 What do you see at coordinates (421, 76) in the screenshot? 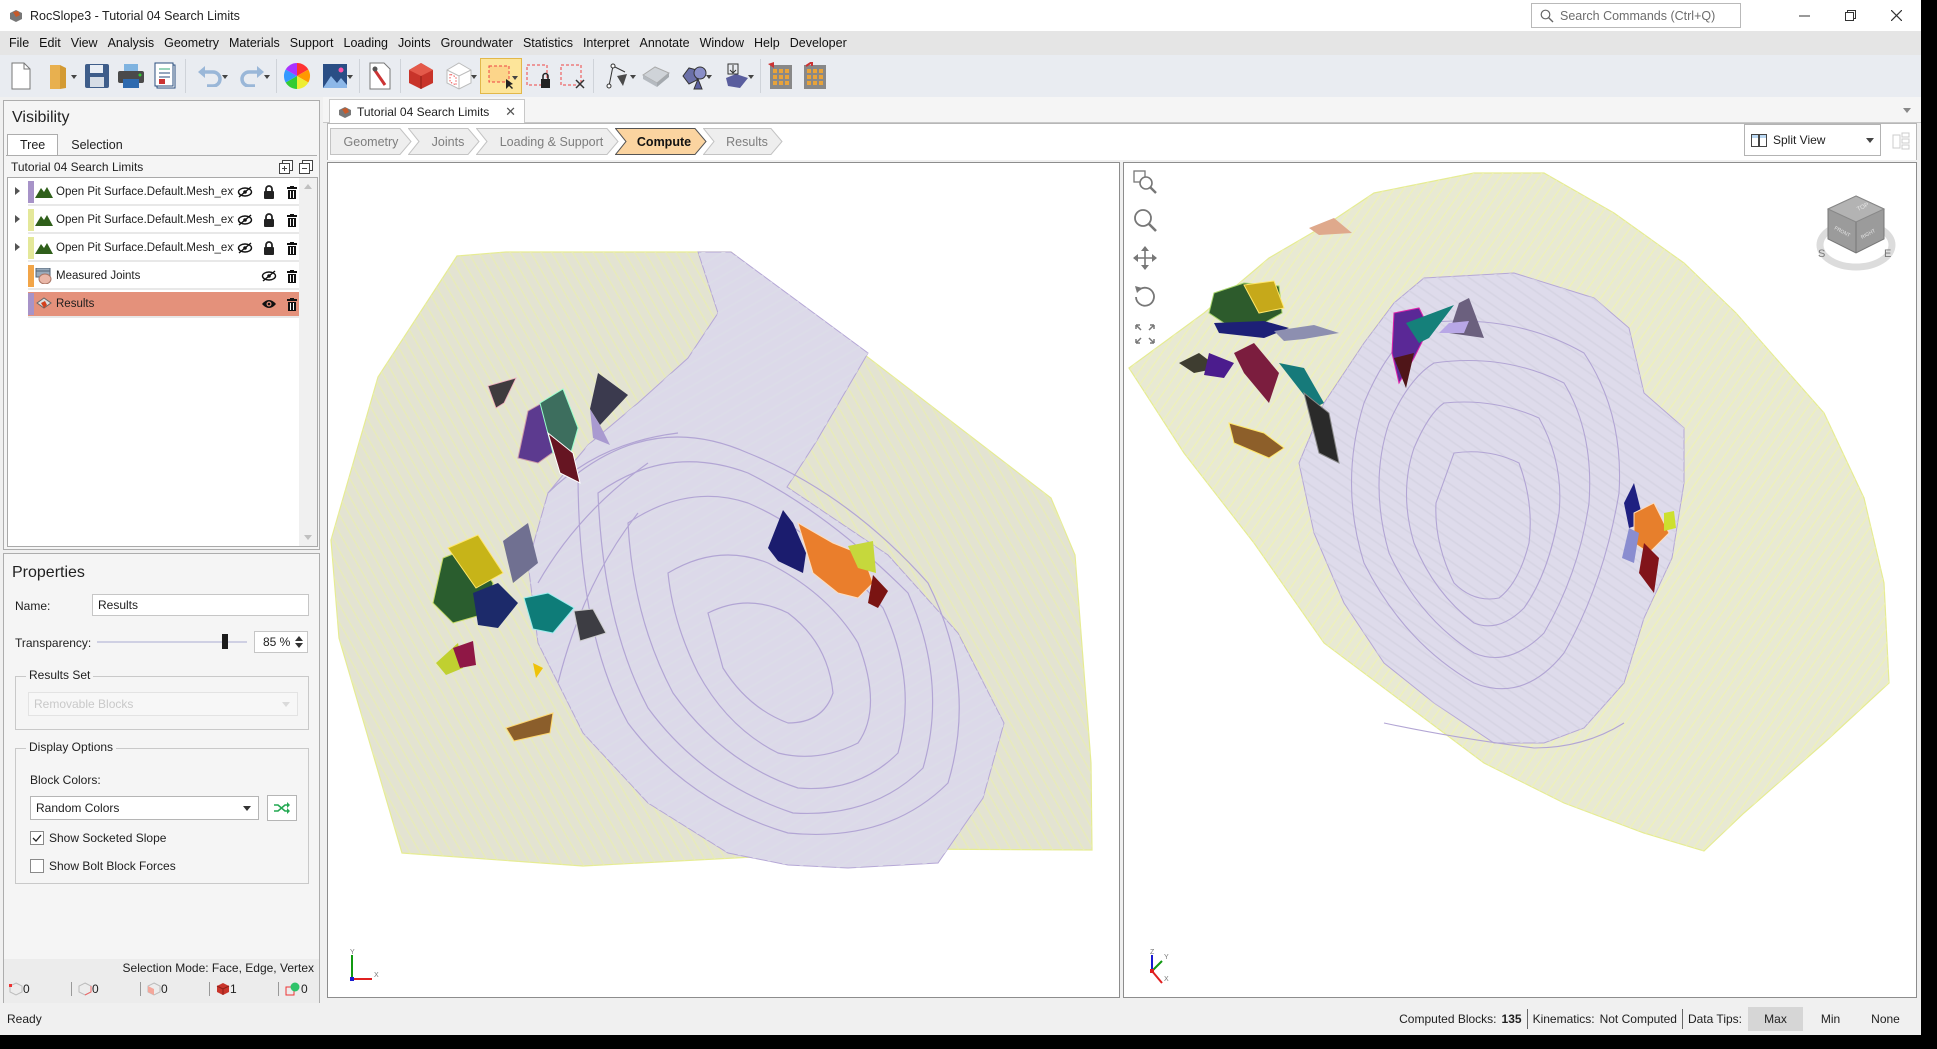
I see `block-3d-button` at bounding box center [421, 76].